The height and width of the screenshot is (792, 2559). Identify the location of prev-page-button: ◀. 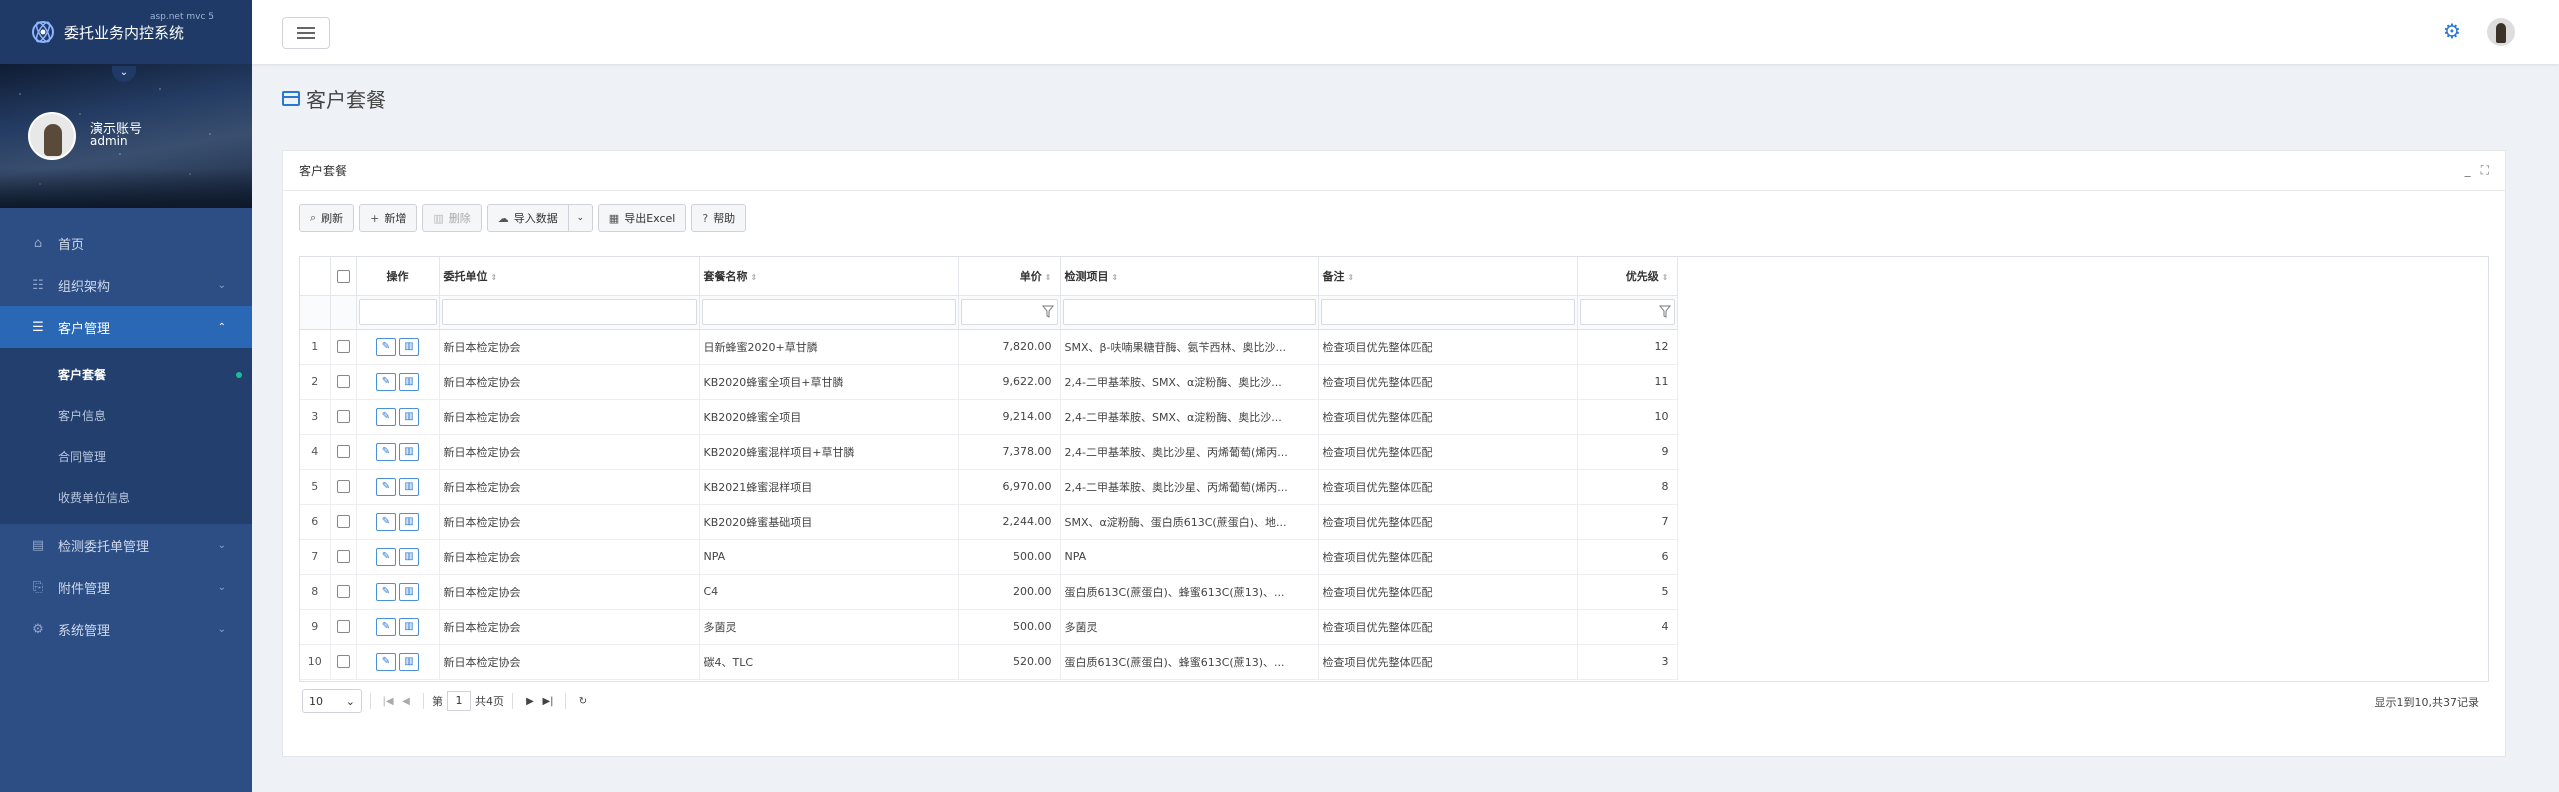
(406, 701).